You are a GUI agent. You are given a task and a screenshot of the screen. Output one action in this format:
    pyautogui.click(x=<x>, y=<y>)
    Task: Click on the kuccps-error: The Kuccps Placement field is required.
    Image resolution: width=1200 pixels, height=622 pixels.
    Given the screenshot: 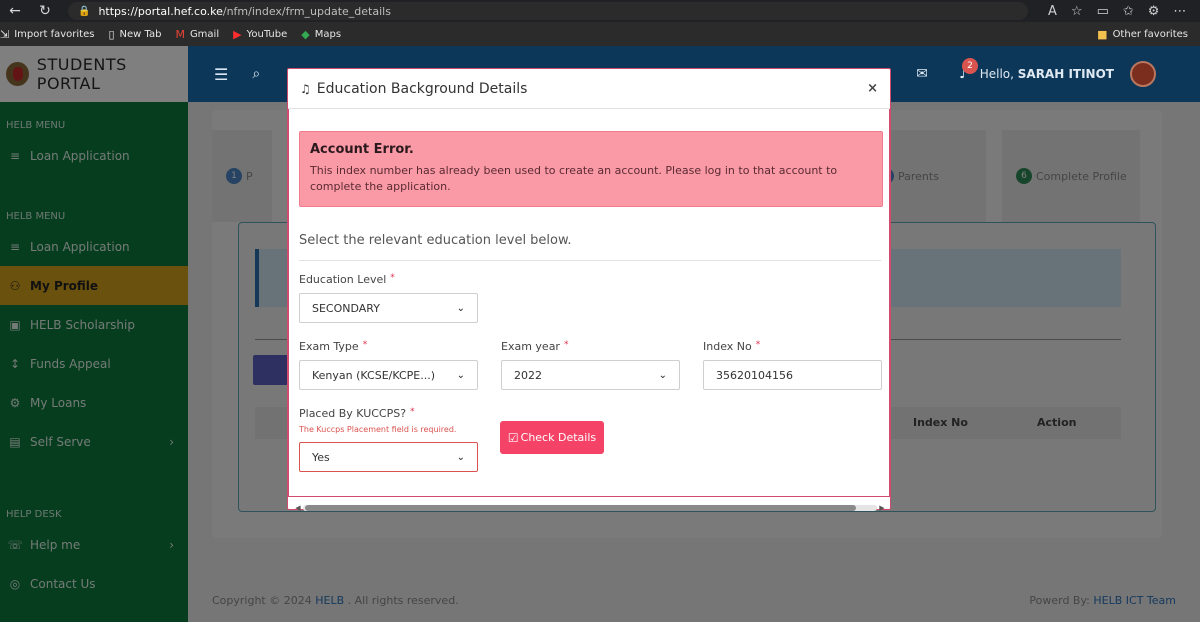 What is the action you would take?
    pyautogui.click(x=378, y=429)
    